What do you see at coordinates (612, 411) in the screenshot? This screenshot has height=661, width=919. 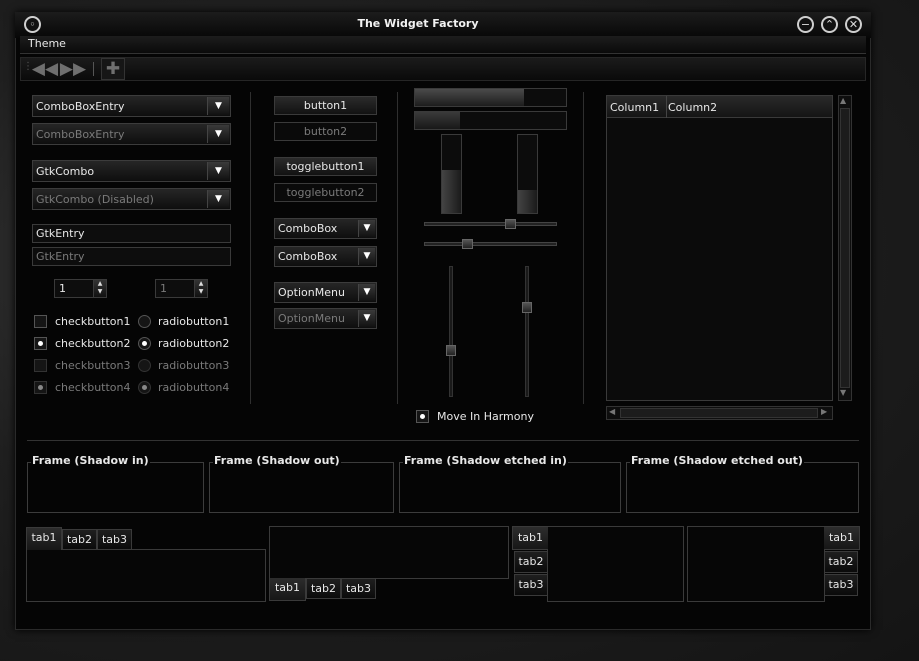 I see `scroll-left-icon: ◀` at bounding box center [612, 411].